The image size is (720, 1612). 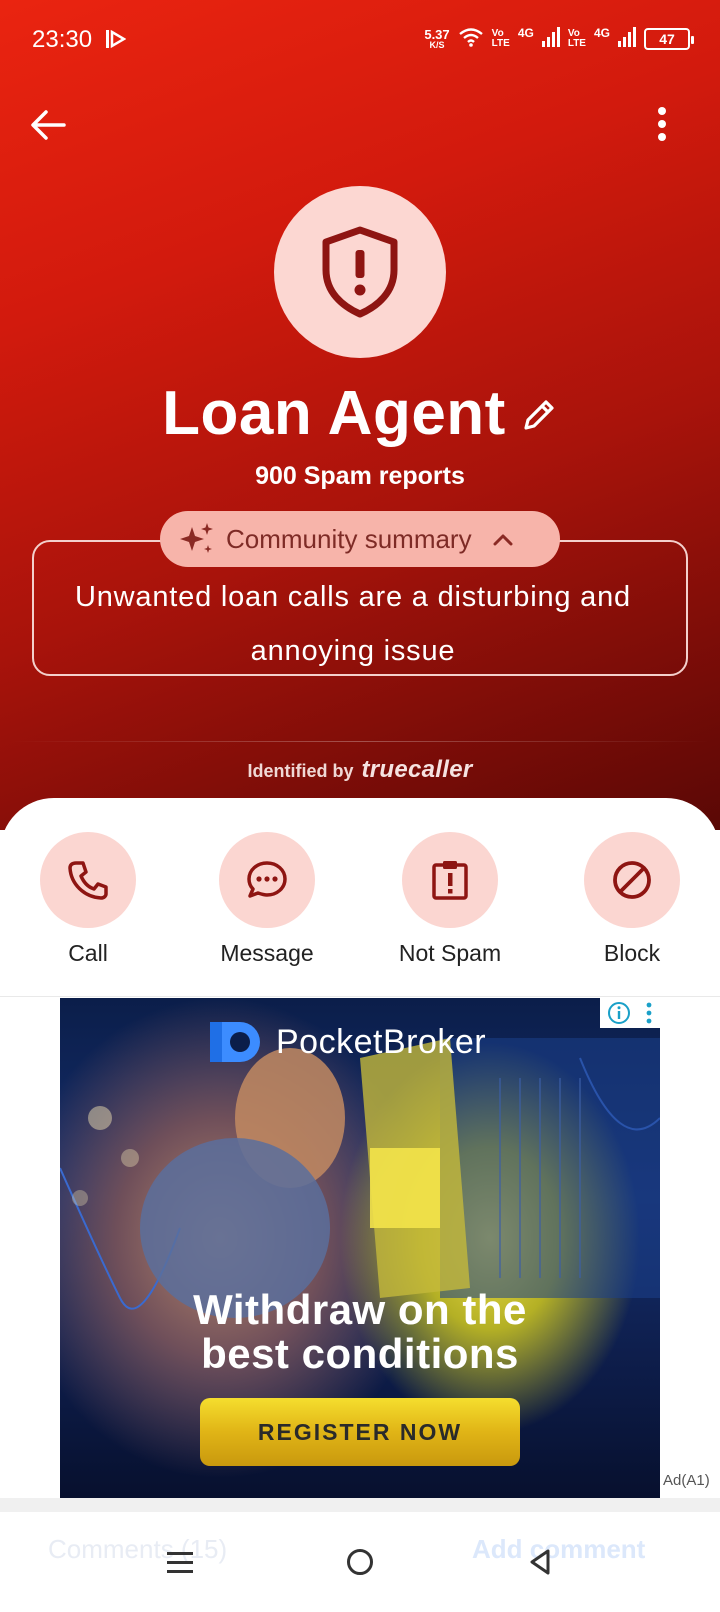 I want to click on arrow-left-icon, so click(x=48, y=125).